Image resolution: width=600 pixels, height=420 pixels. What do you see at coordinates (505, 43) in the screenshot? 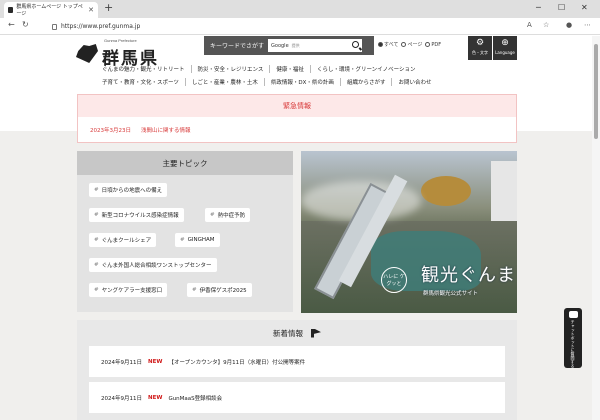
I see `globe-icon: ⊕` at bounding box center [505, 43].